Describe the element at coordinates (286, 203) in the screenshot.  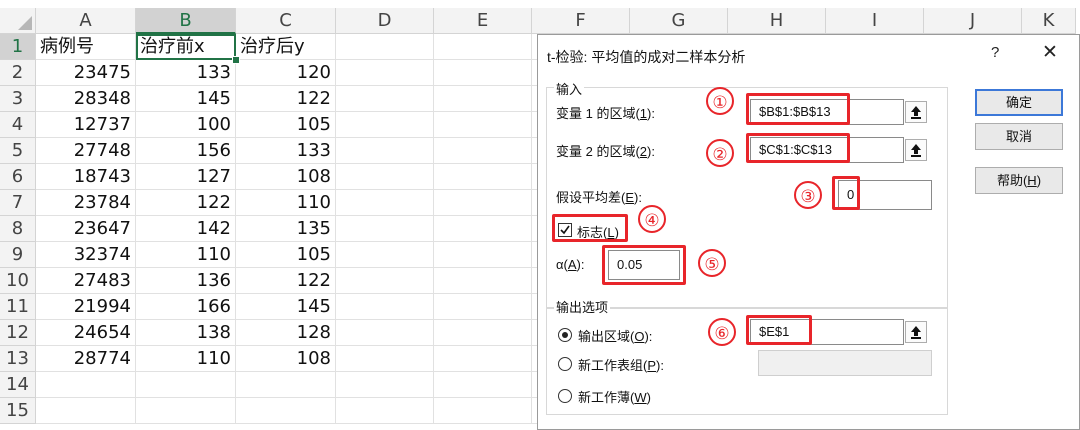
I see `cell-c7: 110` at that location.